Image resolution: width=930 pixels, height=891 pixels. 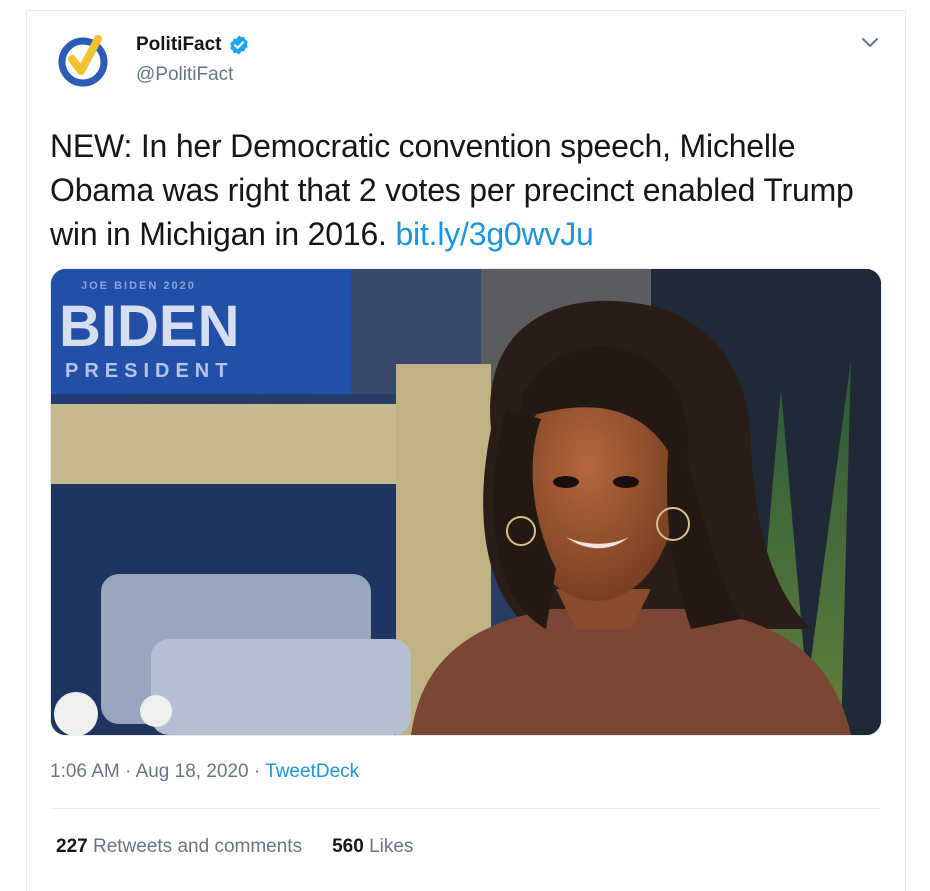 What do you see at coordinates (494, 234) in the screenshot?
I see `tweet-link: bit.ly/3g0wvJu` at bounding box center [494, 234].